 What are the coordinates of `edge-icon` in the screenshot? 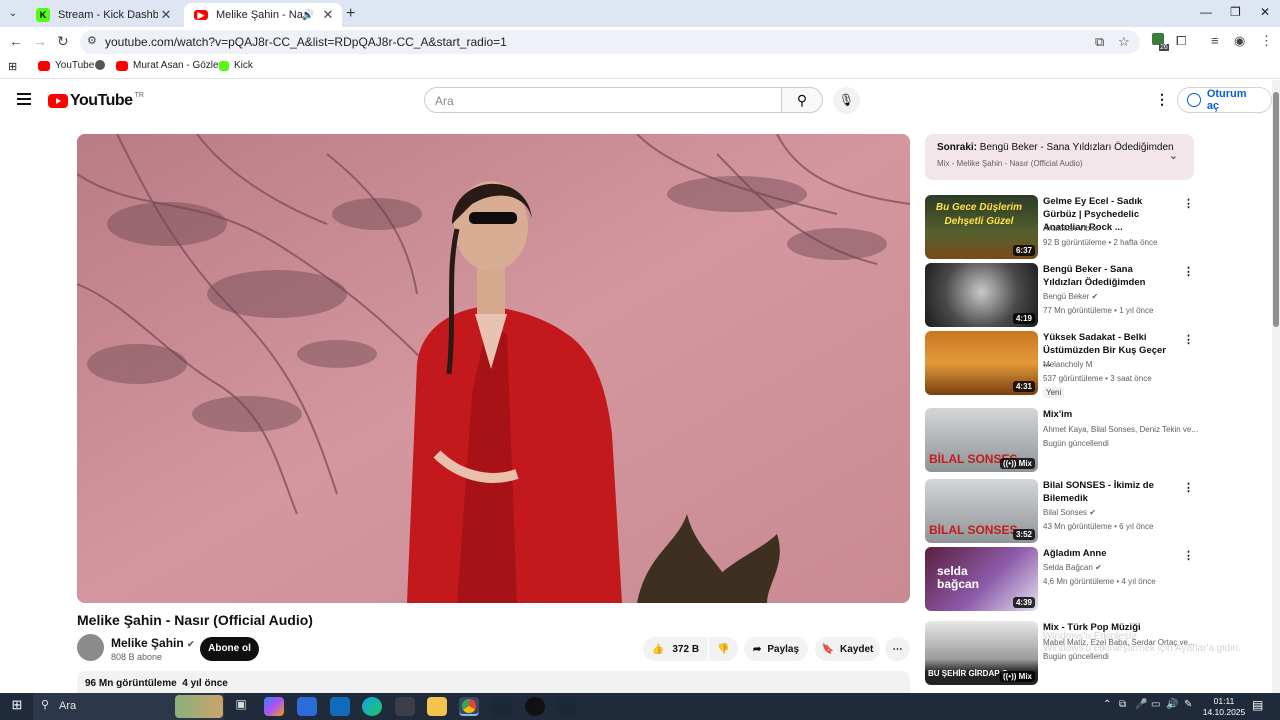 It's located at (372, 706).